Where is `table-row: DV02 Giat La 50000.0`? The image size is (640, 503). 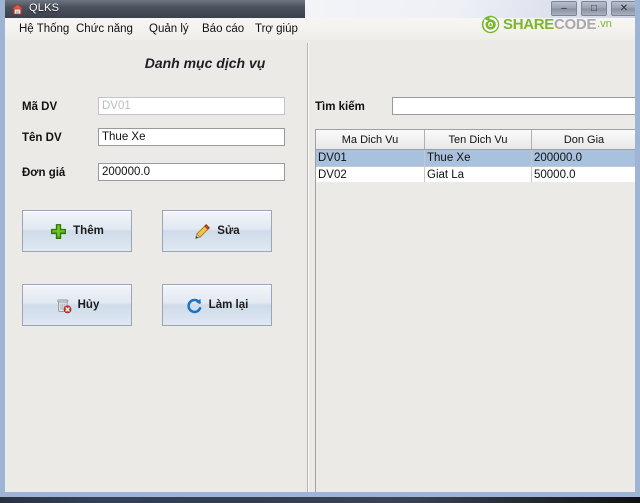 table-row: DV02 Giat La 50000.0 is located at coordinates (475, 175).